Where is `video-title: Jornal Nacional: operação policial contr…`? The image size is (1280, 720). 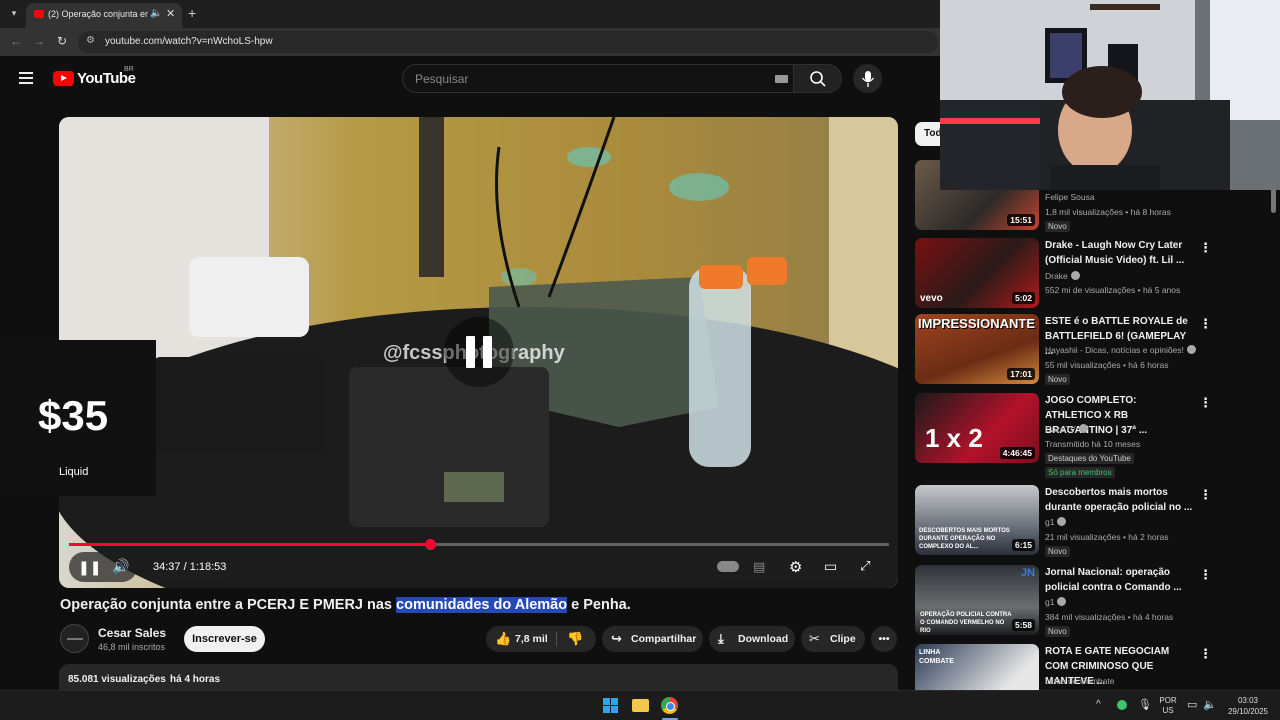
video-title: Jornal Nacional: operação policial contr… is located at coordinates (1120, 580).